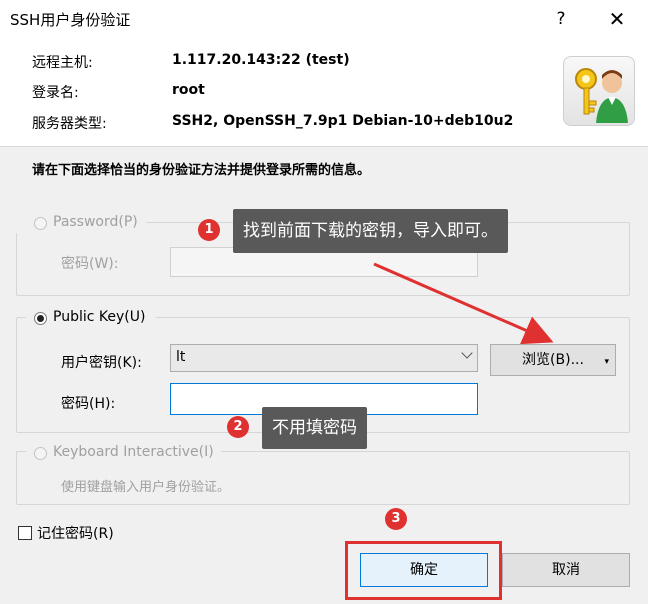 The image size is (648, 604). I want to click on annotation-badge-2: 2, so click(238, 427).